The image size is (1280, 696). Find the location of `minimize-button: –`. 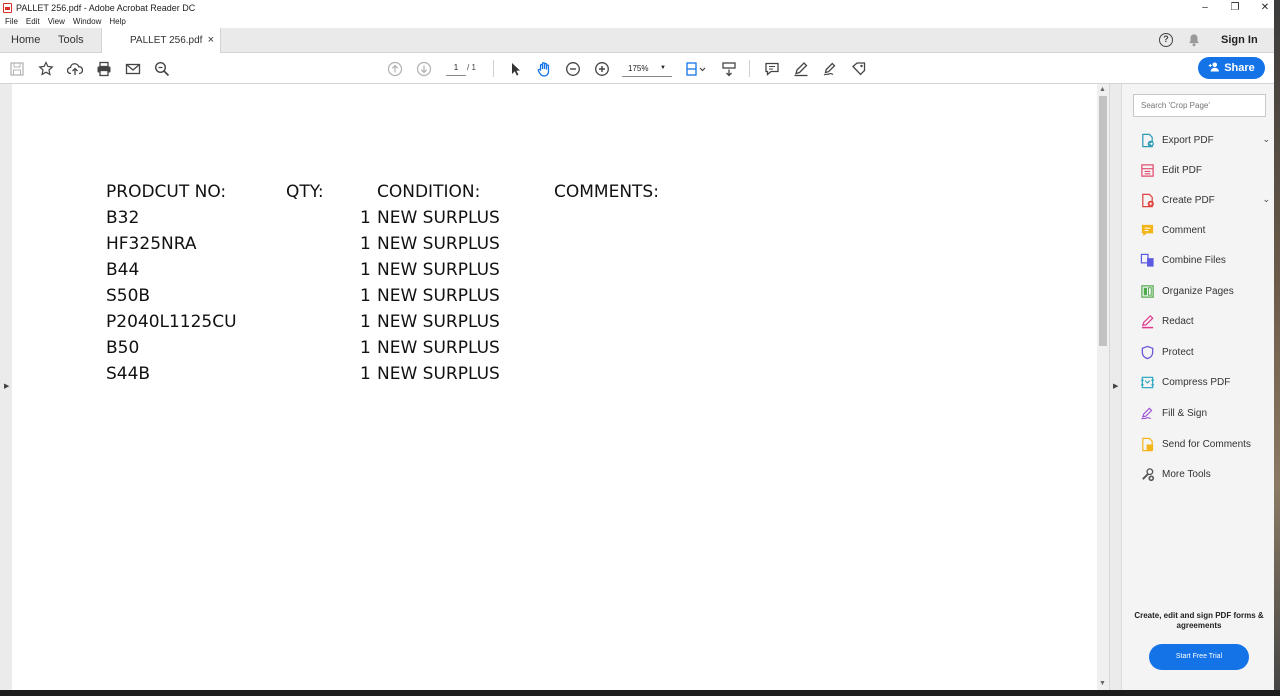

minimize-button: – is located at coordinates (1205, 7).